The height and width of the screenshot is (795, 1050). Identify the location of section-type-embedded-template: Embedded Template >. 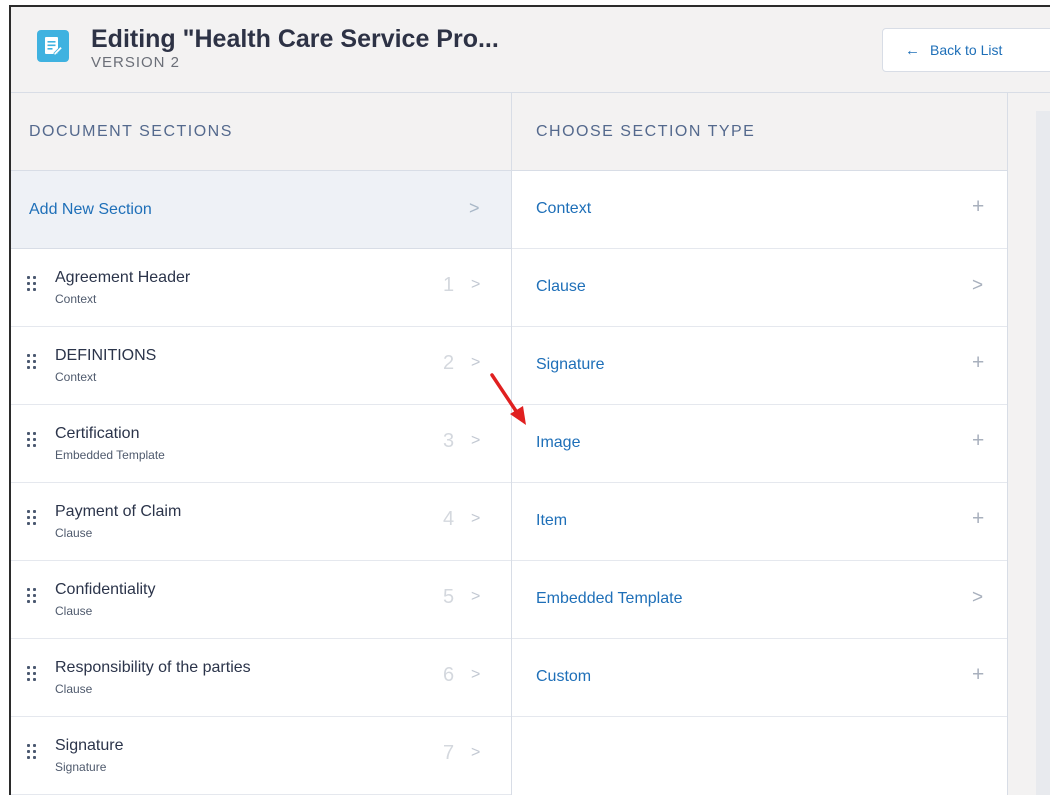
(759, 600).